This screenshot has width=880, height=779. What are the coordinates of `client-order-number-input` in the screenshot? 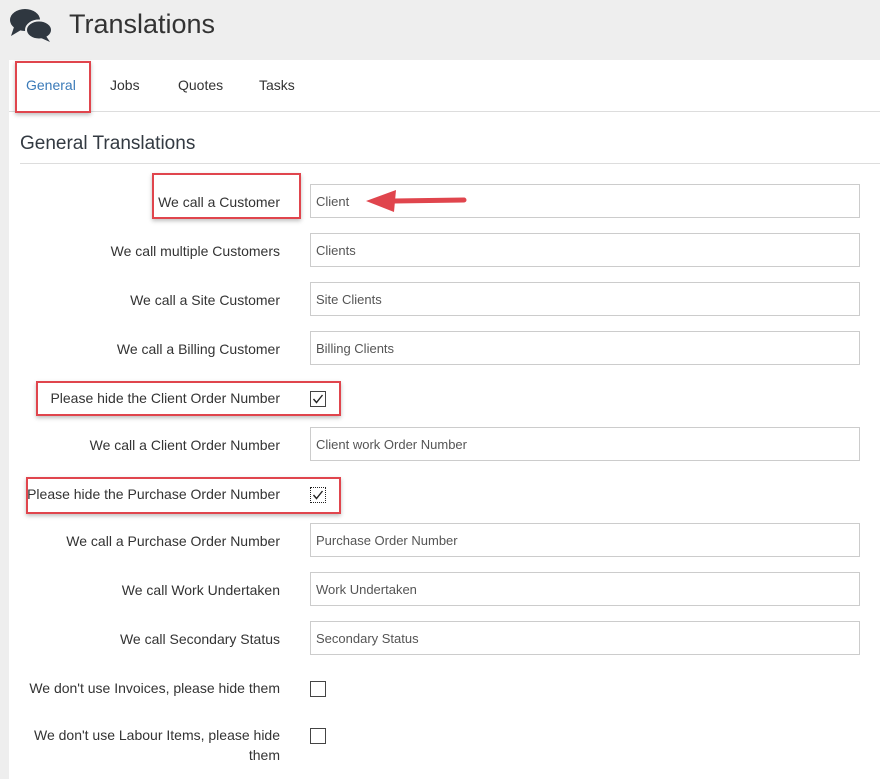 It's located at (585, 444).